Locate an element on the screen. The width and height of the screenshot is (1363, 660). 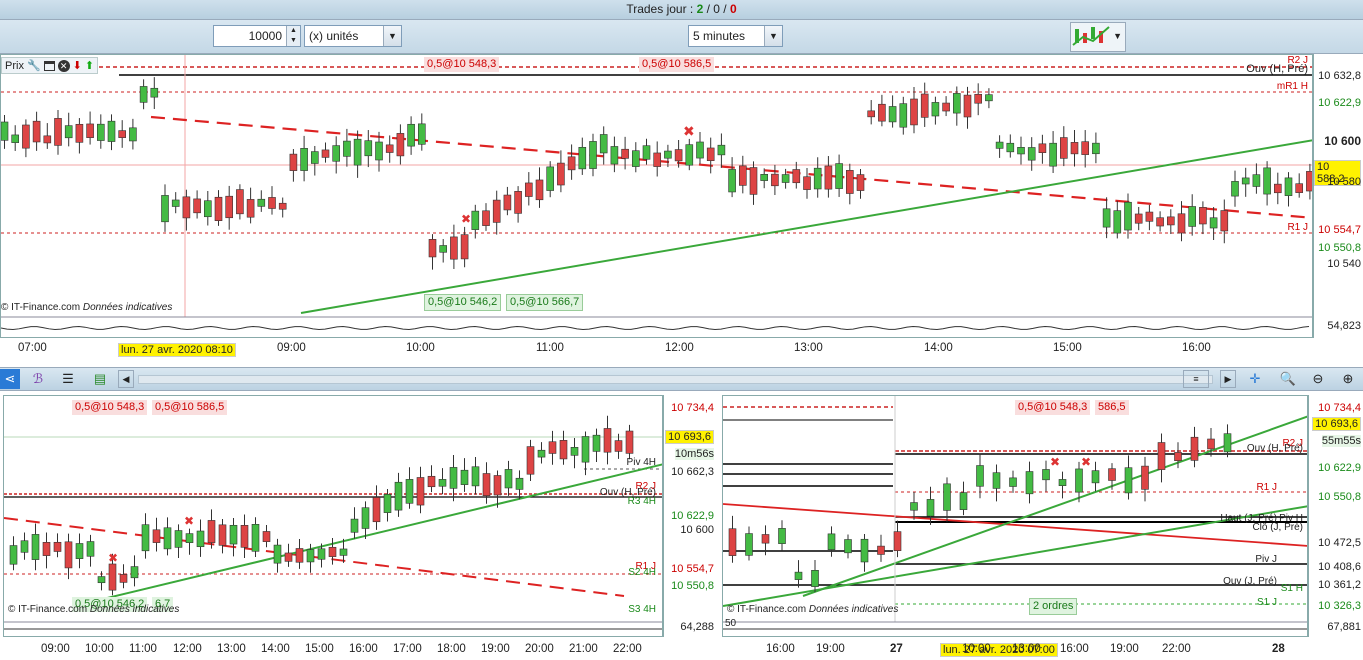
wrench-icon: 🔧 is located at coordinates (34, 65).